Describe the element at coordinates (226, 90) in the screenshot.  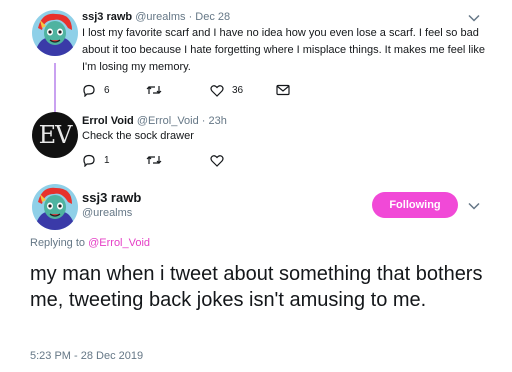
I see `like-action: 36` at that location.